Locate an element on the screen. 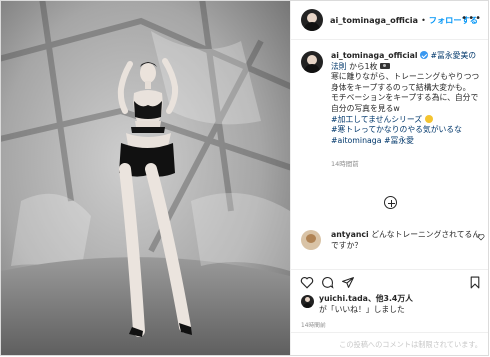  hashtag-tominaga: #冨永愛 is located at coordinates (399, 140).